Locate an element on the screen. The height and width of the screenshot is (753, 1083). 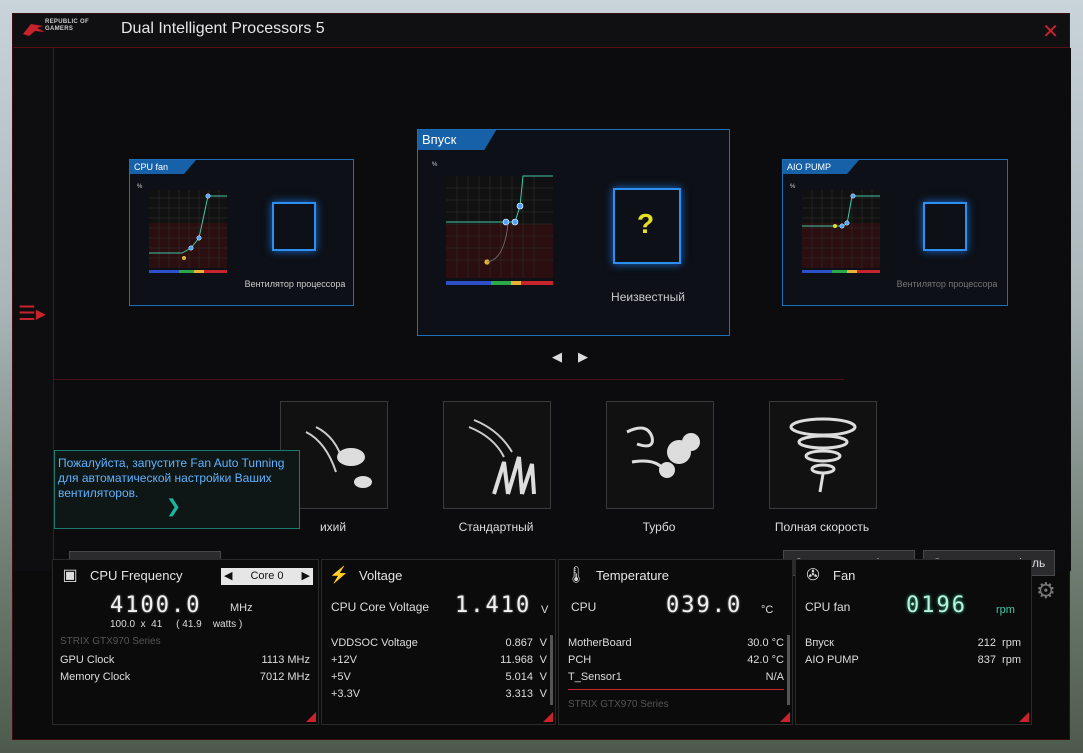
row-value: 7012 MHz is located at coordinates (284, 677).